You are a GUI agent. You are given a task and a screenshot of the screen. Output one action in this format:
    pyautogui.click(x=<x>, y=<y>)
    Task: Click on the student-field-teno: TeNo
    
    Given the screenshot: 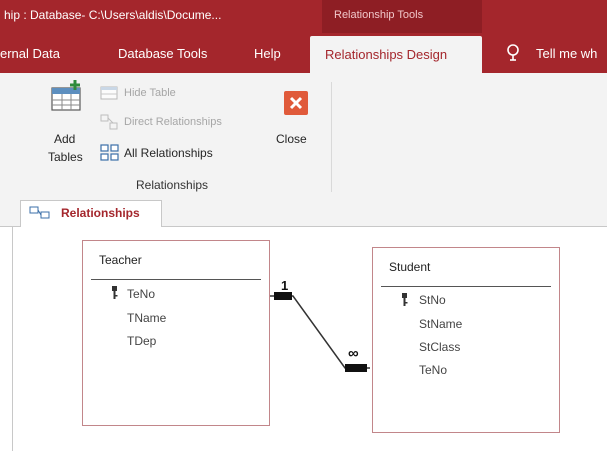 What is the action you would take?
    pyautogui.click(x=433, y=370)
    